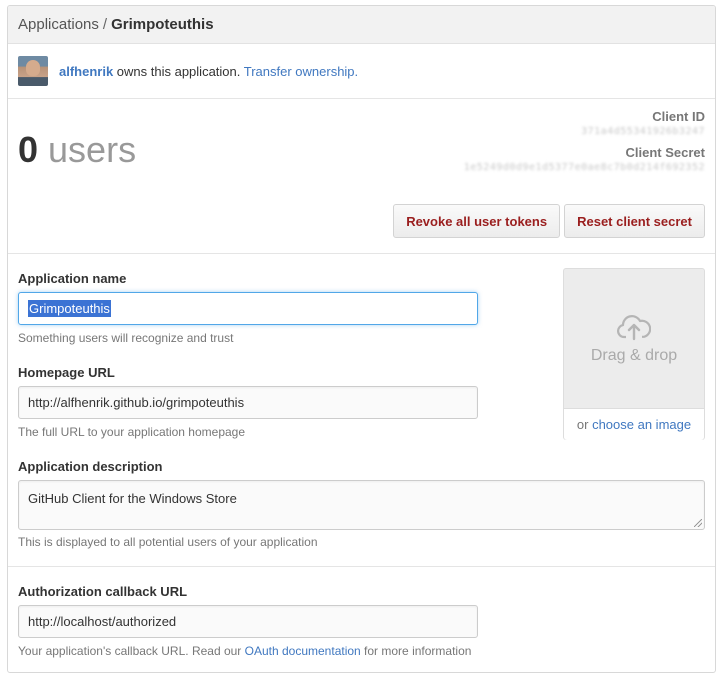 The width and height of the screenshot is (725, 678). Describe the element at coordinates (87, 149) in the screenshot. I see `users-count-unit: users` at that location.